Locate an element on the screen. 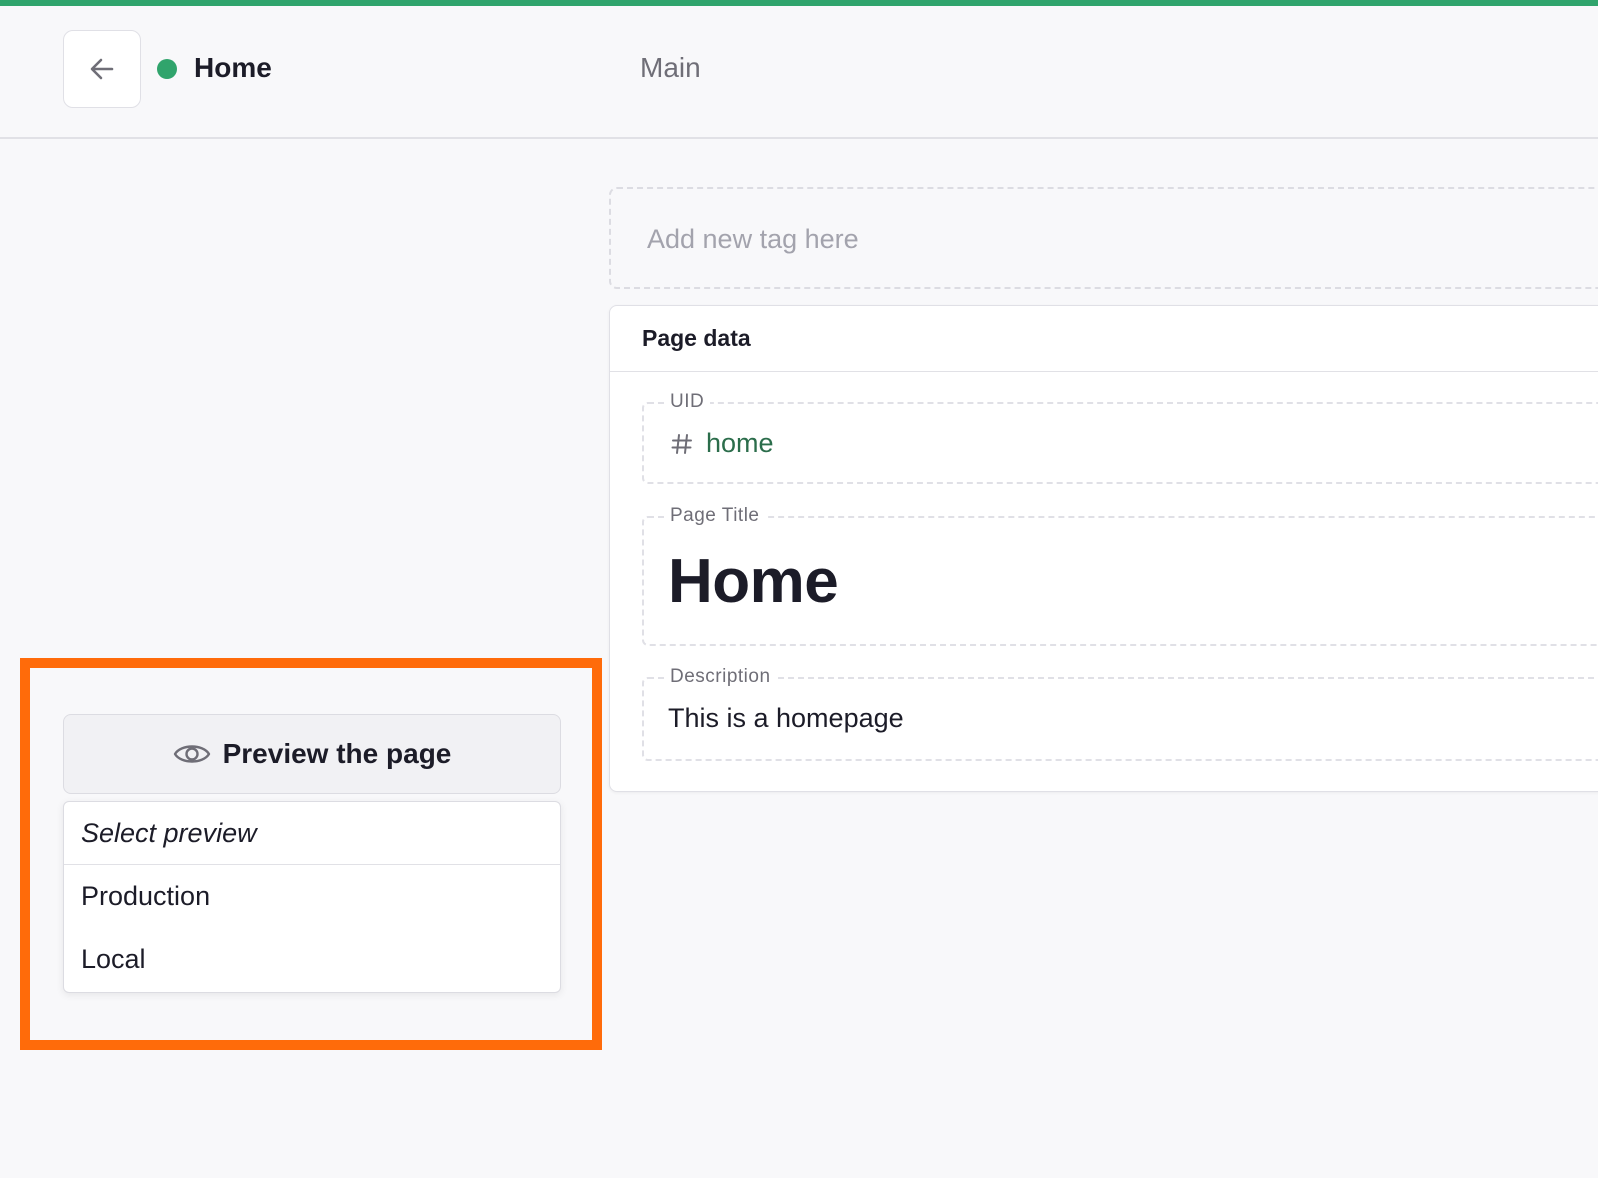 The height and width of the screenshot is (1178, 1598). dropdown-option-production: Production is located at coordinates (312, 896).